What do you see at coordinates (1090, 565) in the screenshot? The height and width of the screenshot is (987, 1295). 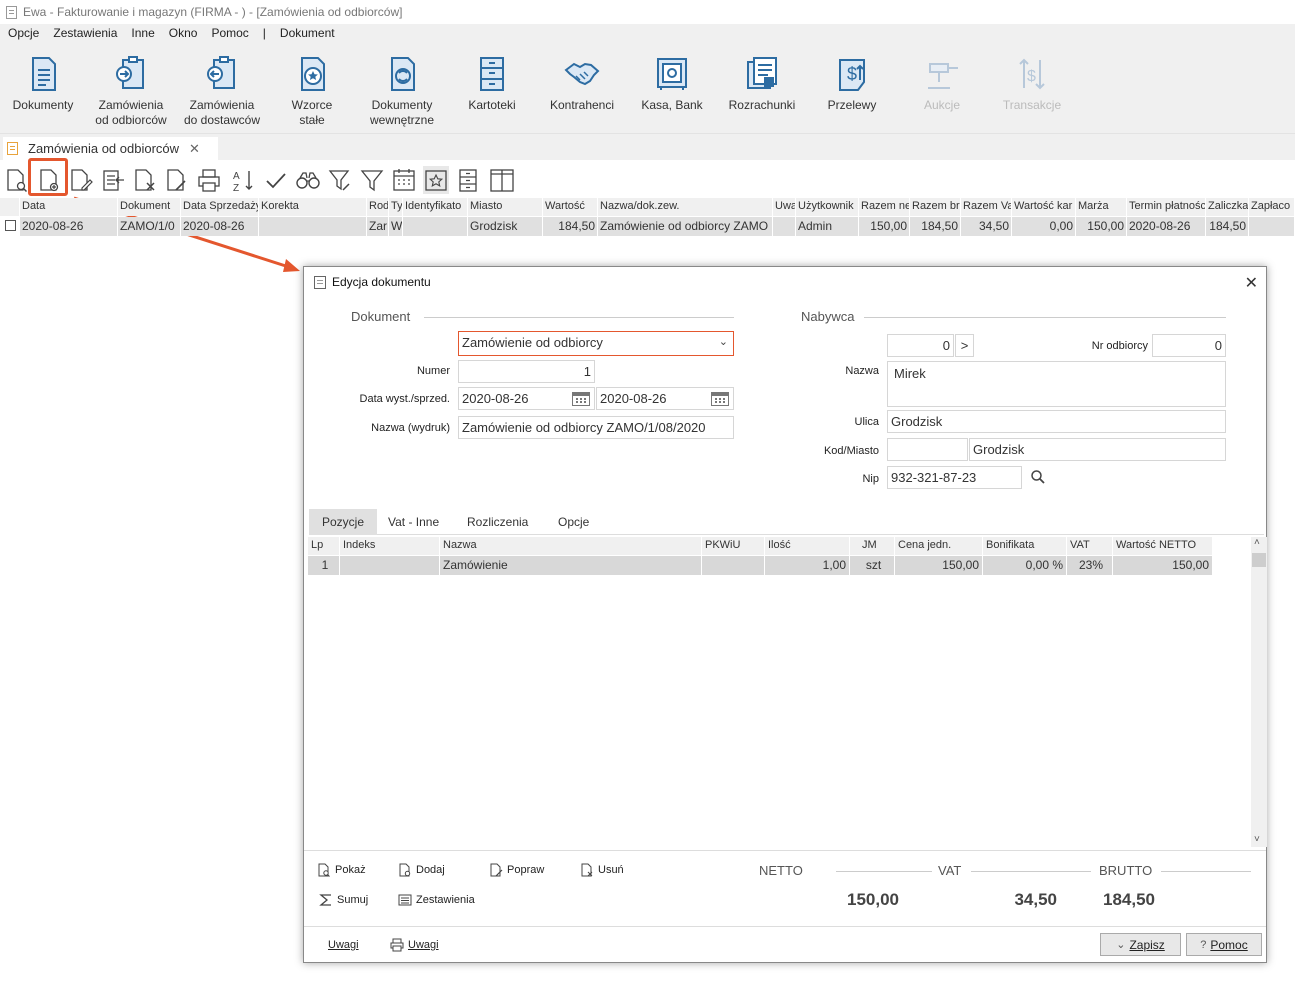 I see `table-cell: 23%` at bounding box center [1090, 565].